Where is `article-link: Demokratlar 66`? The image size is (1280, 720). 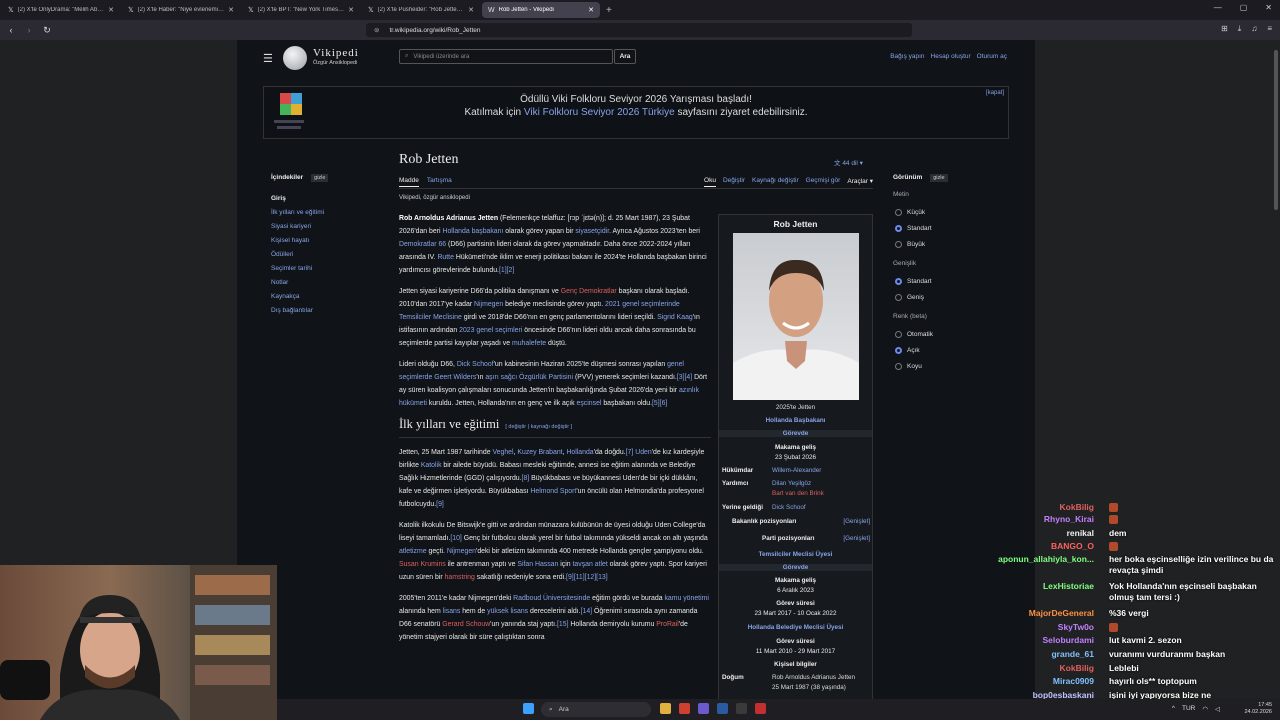
article-link: Demokratlar 66 is located at coordinates (422, 244).